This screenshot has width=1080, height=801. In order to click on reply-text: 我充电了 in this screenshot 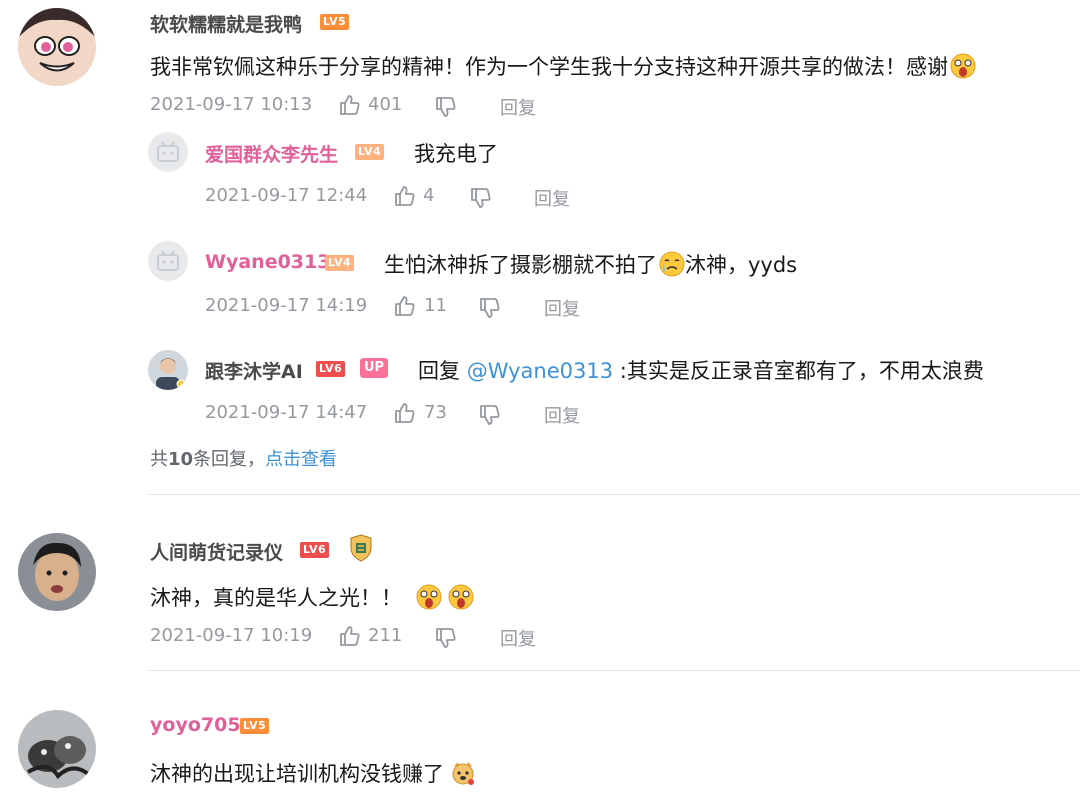, I will do `click(456, 154)`.